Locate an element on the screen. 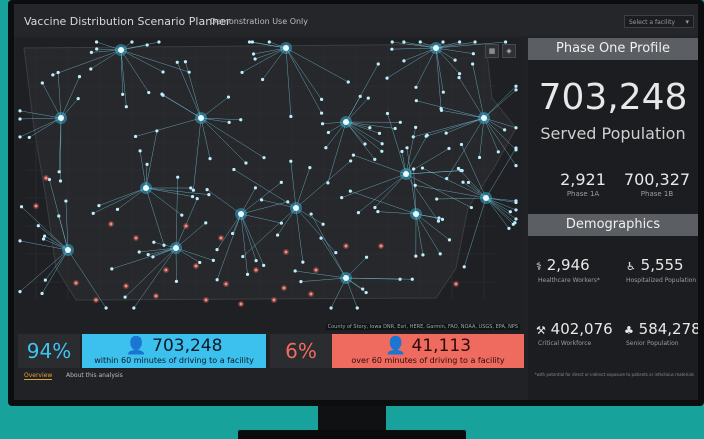 The width and height of the screenshot is (704, 439). within-percent: 94% is located at coordinates (49, 351).